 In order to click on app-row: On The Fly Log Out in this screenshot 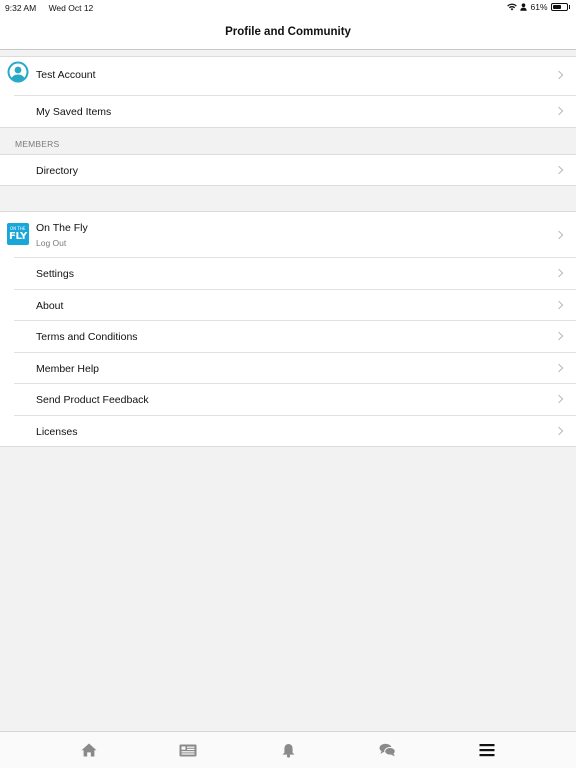, I will do `click(288, 235)`.